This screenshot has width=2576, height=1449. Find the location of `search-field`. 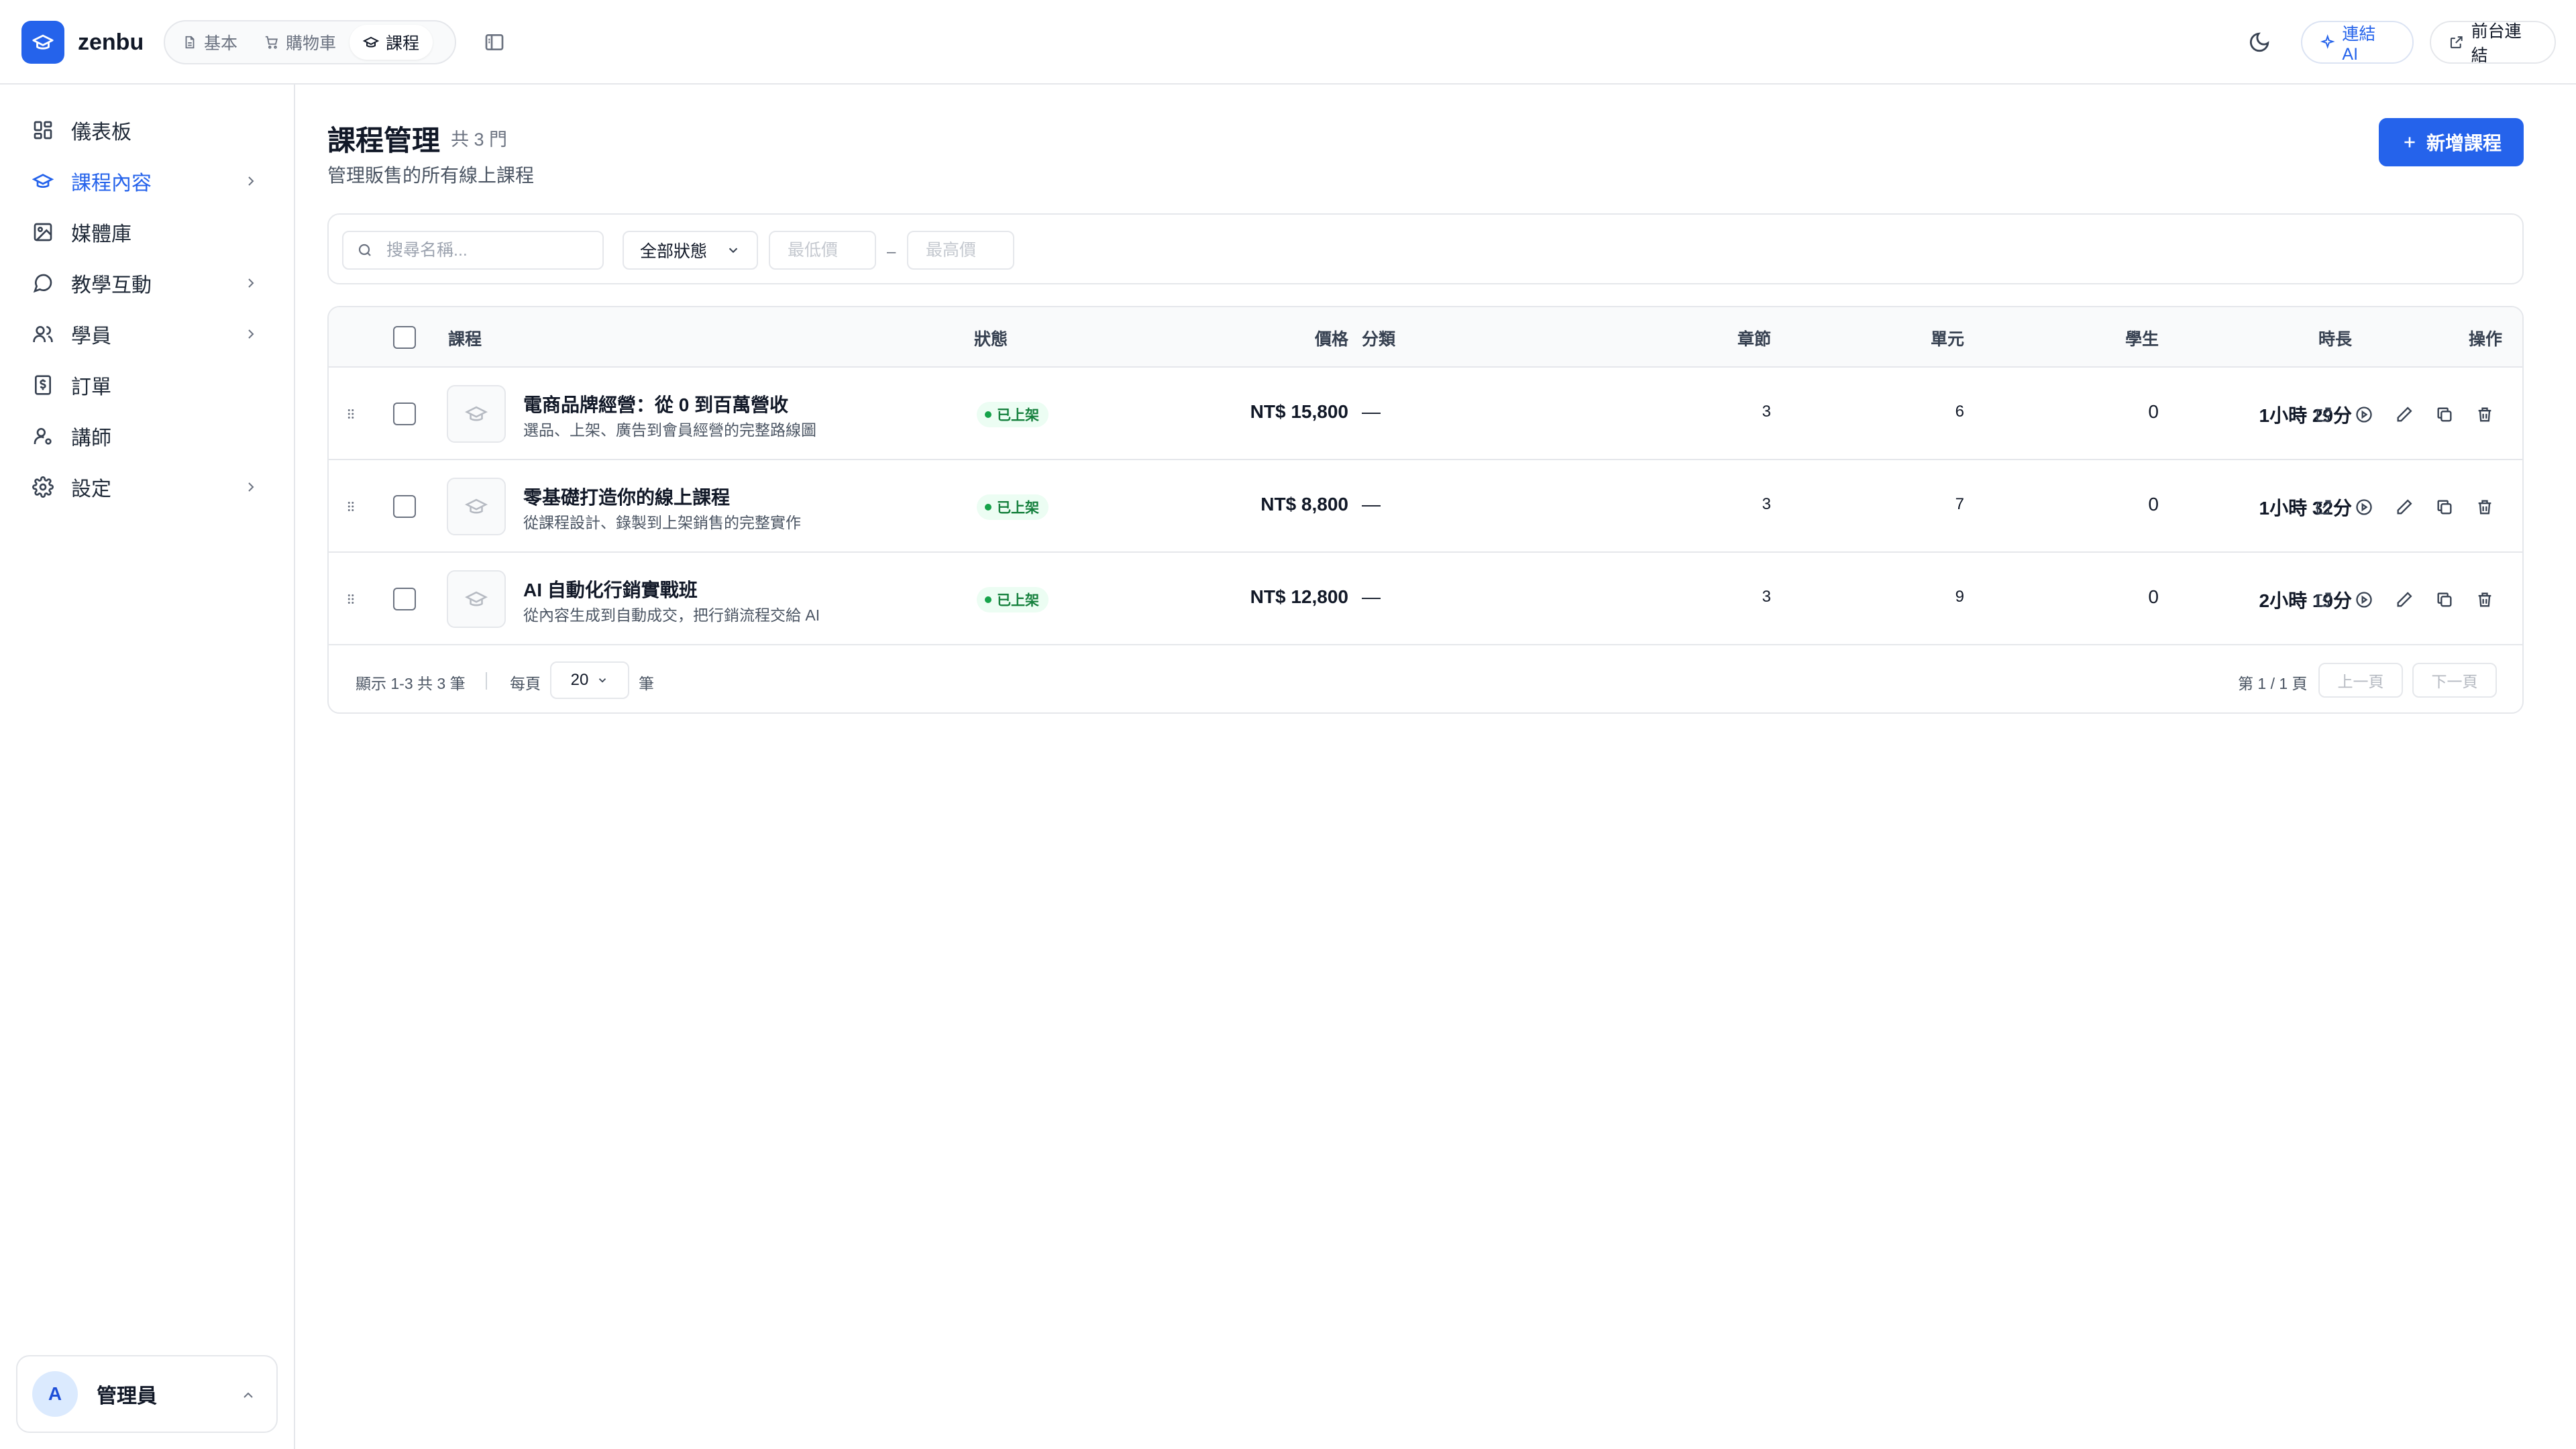

search-field is located at coordinates (473, 250).